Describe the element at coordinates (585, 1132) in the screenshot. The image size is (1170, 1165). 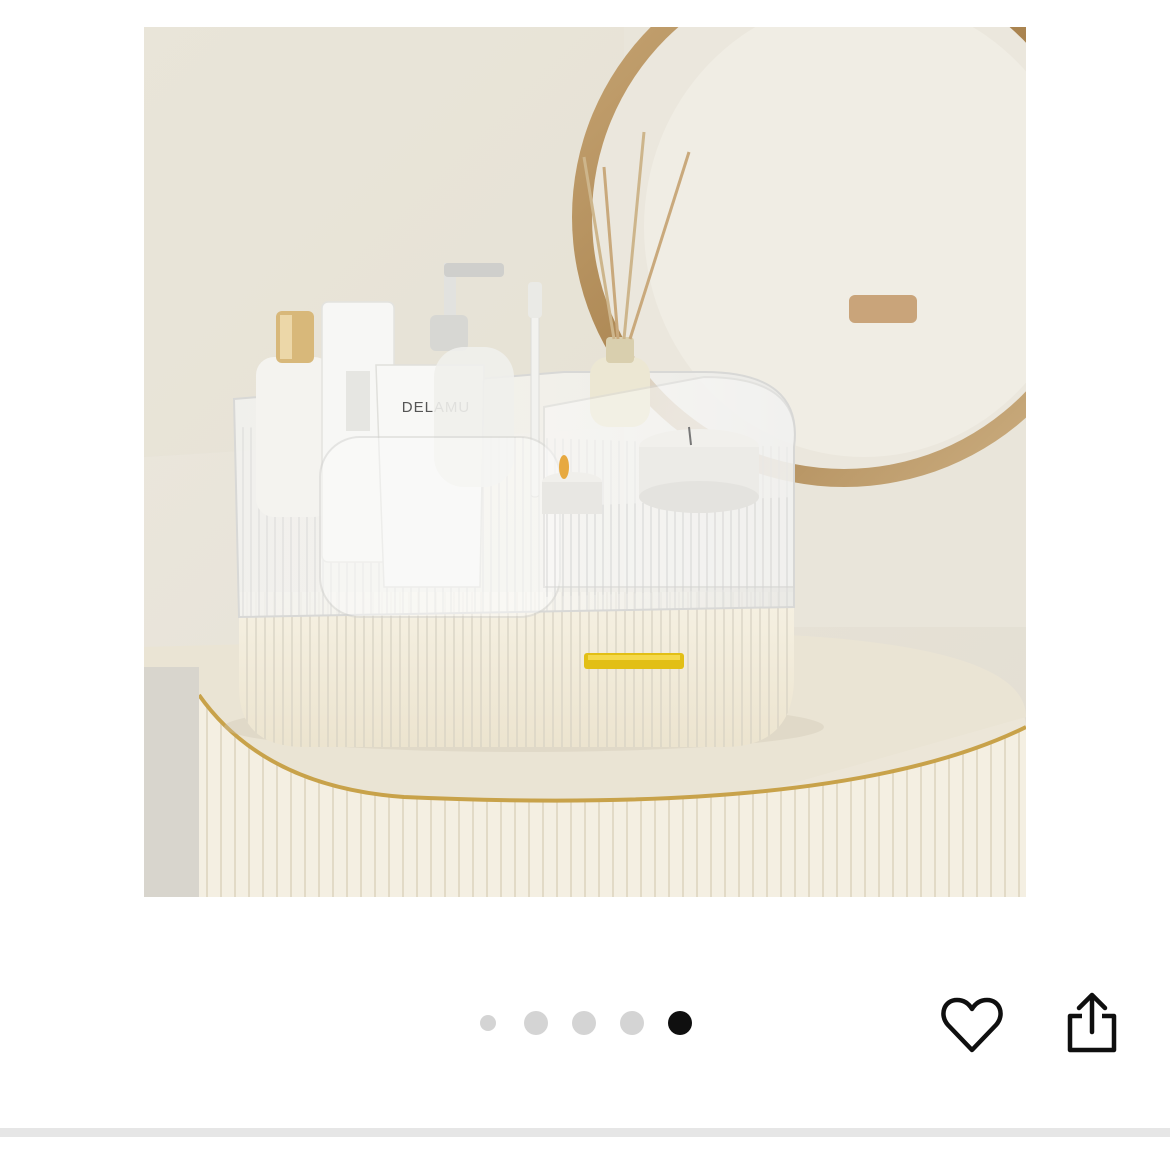
I see `section-divider` at that location.